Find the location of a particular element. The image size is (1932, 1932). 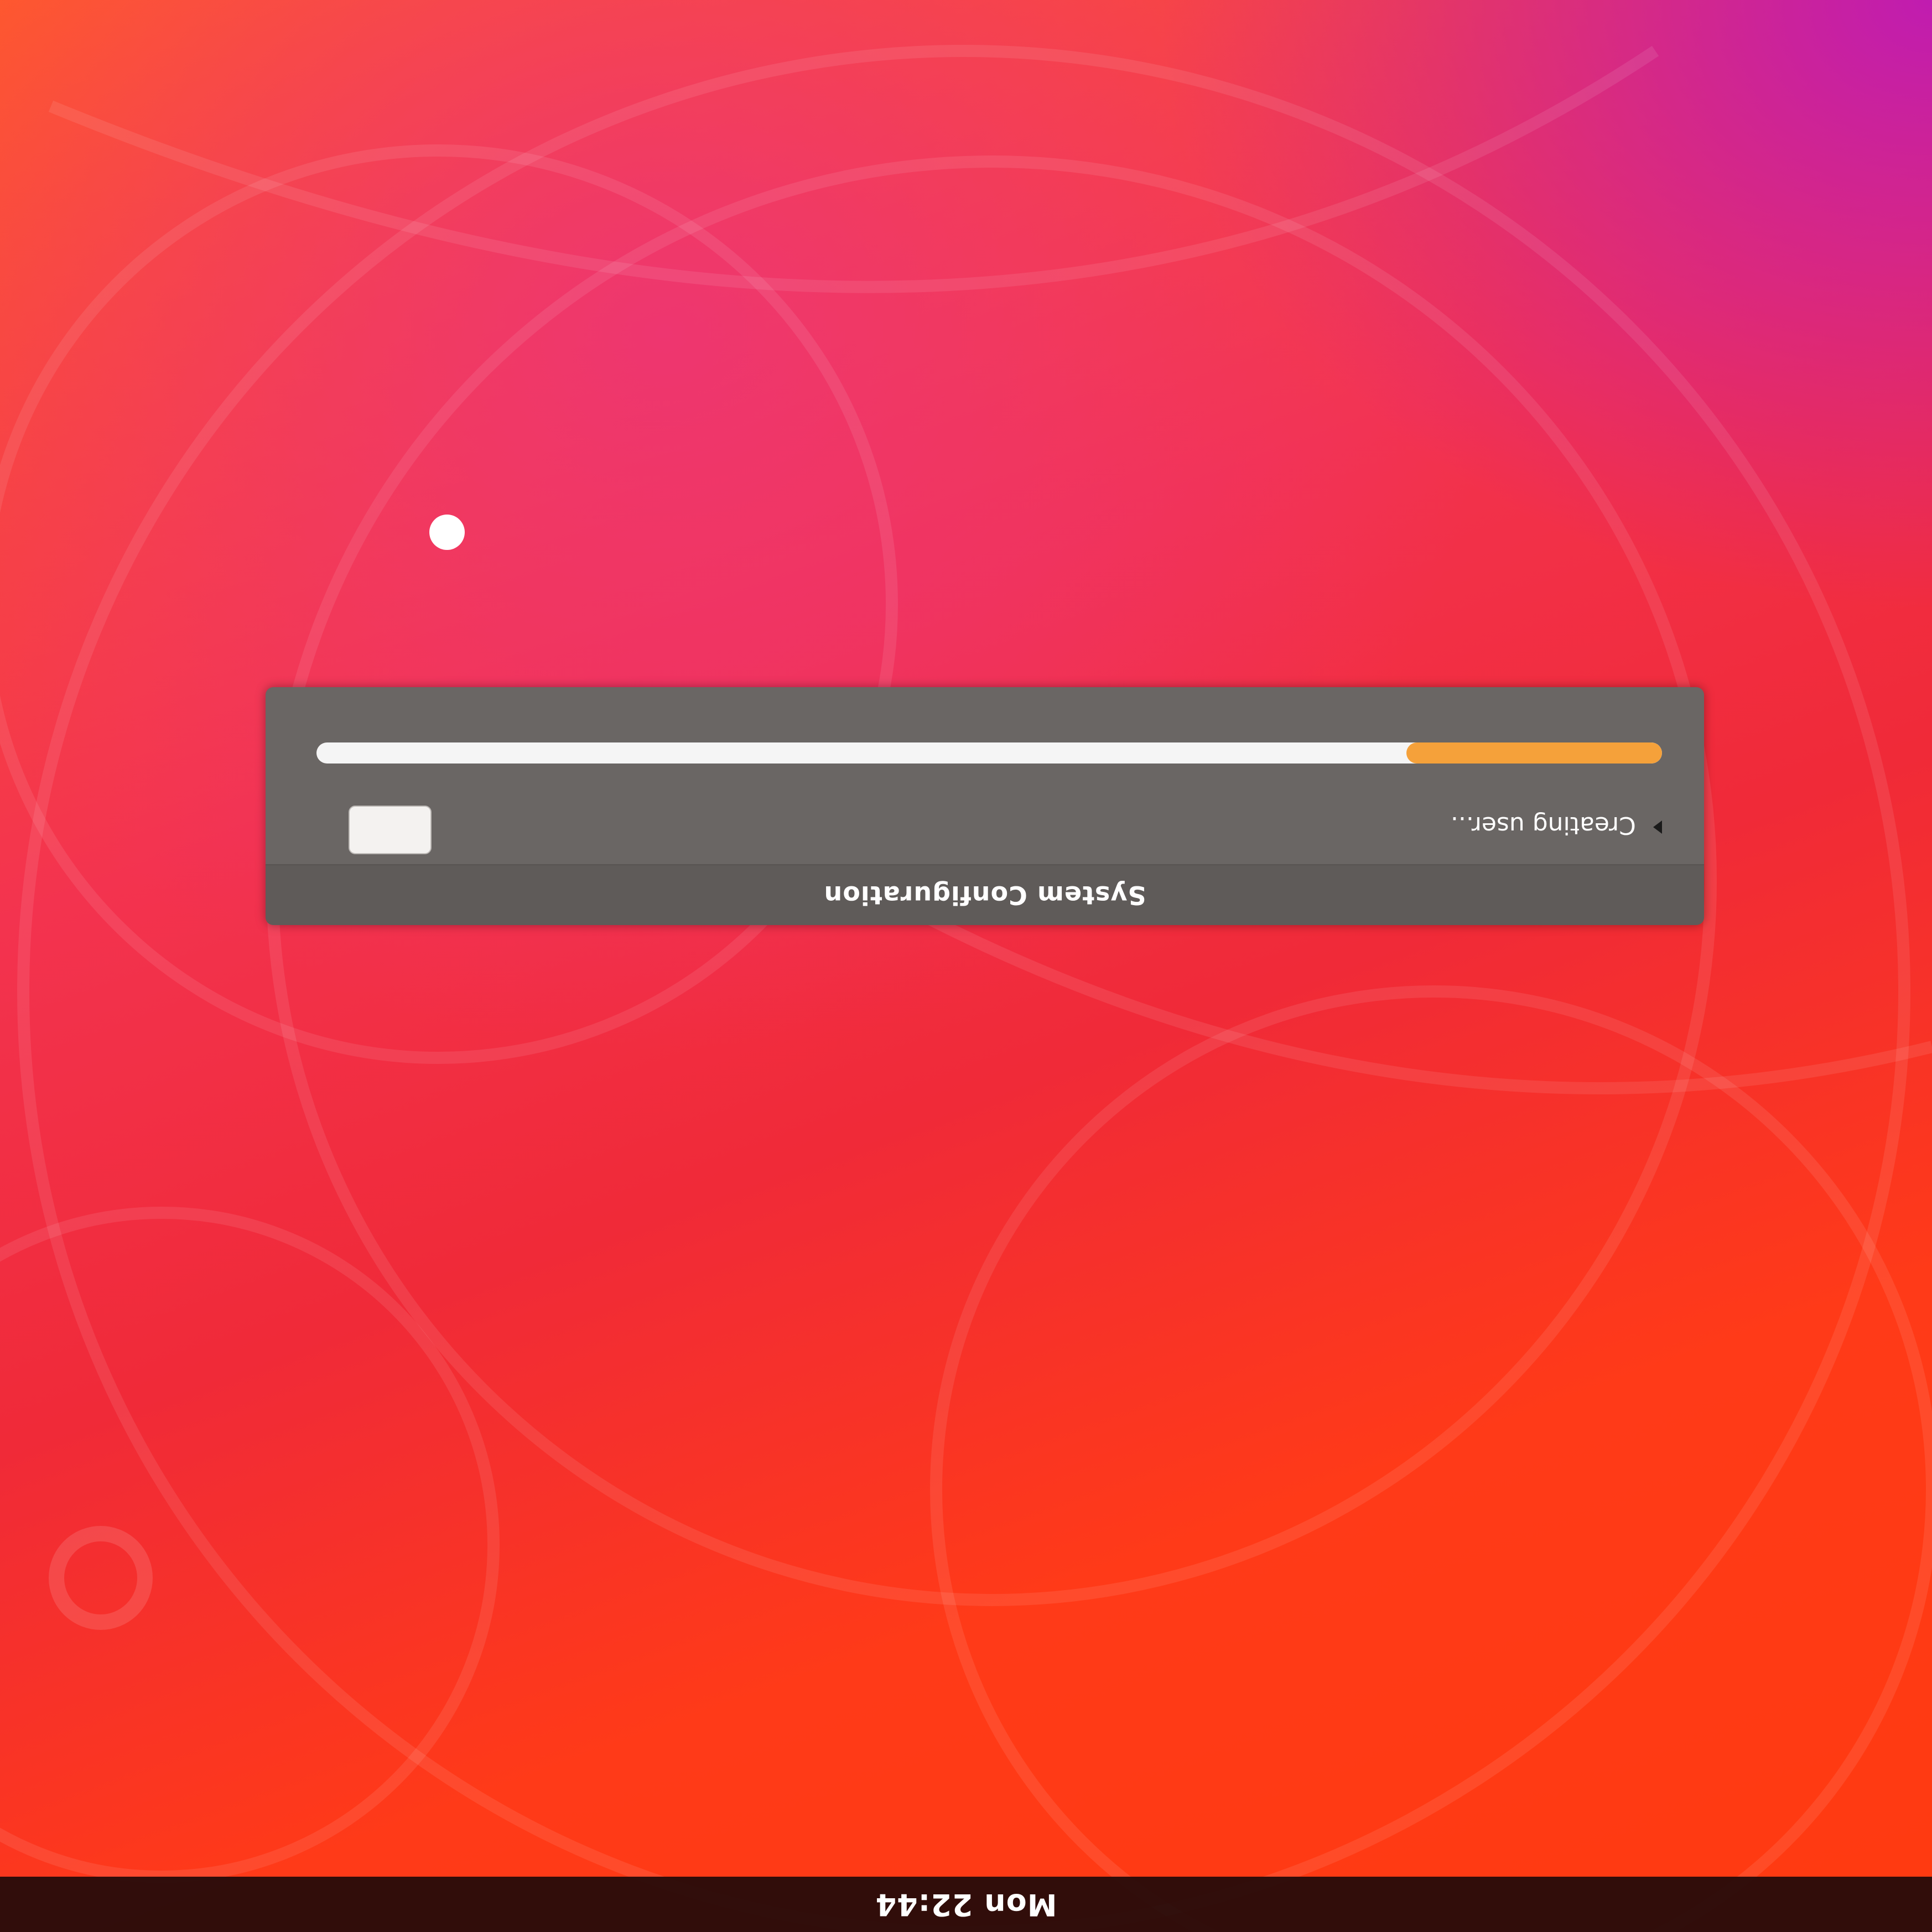

clock: Mon 22:44 is located at coordinates (966, 1904).